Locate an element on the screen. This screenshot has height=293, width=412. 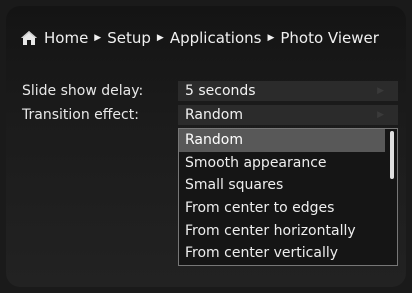
dropdown-option: From center vertically is located at coordinates (288, 253).